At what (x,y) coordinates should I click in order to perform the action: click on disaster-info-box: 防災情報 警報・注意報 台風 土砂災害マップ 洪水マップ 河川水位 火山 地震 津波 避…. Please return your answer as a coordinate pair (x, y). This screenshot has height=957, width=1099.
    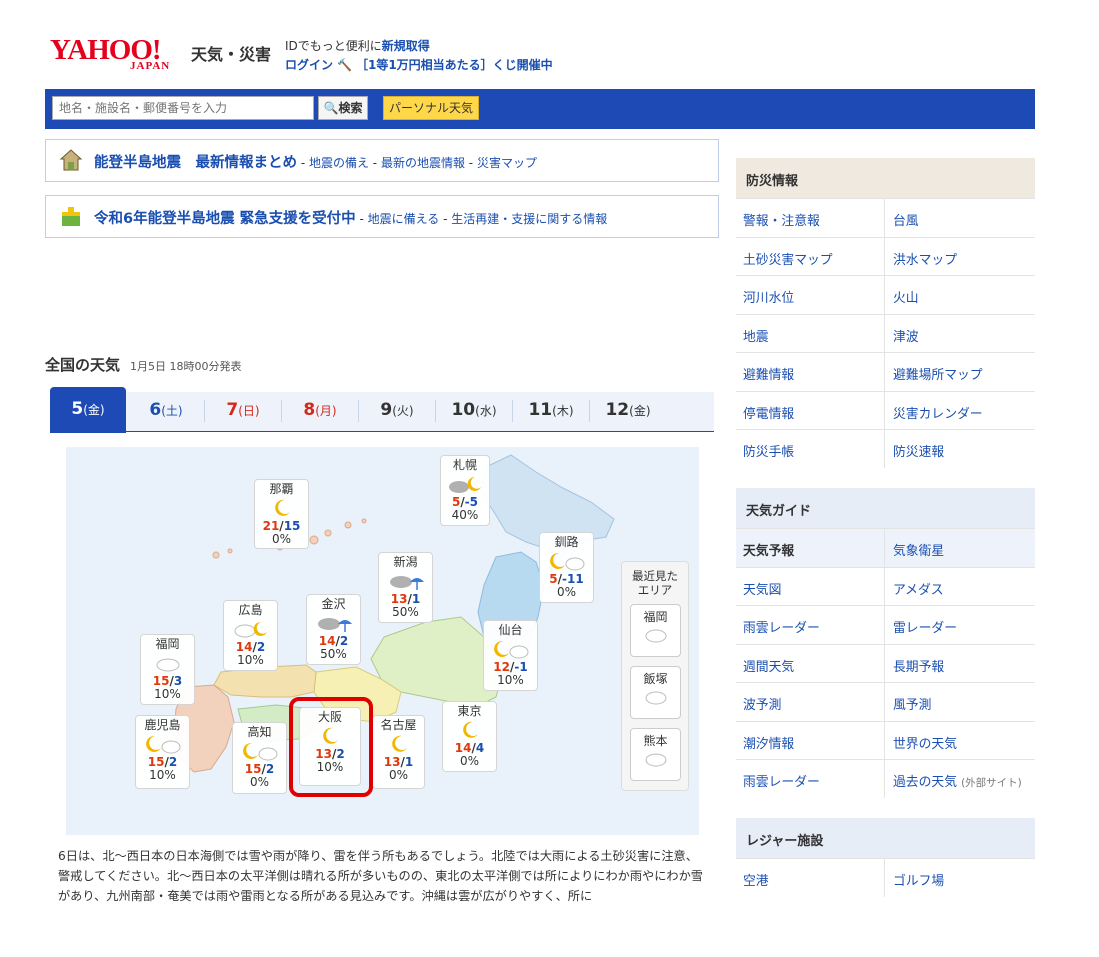
    Looking at the image, I should click on (885, 313).